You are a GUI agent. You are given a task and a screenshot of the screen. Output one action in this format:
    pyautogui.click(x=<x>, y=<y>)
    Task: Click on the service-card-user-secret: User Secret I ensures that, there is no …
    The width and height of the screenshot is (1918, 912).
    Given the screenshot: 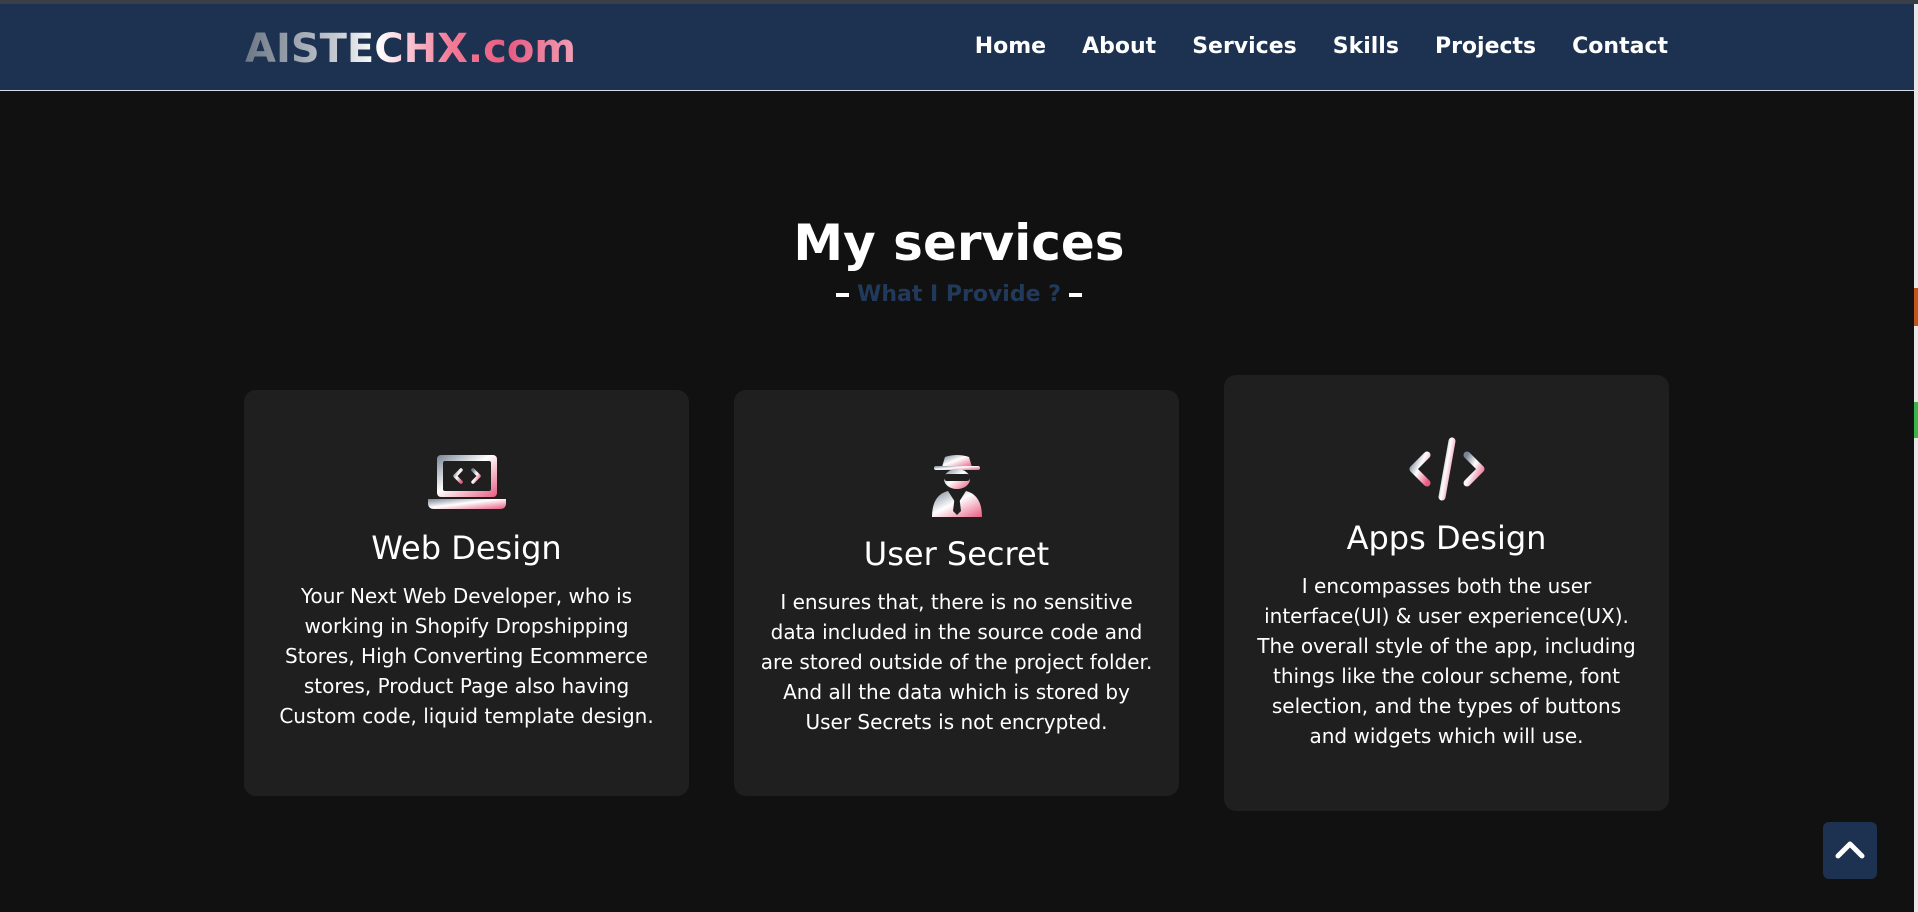 What is the action you would take?
    pyautogui.click(x=956, y=593)
    